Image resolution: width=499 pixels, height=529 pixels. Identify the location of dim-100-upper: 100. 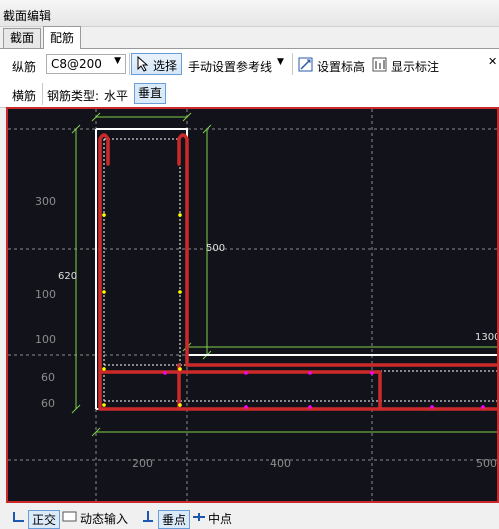
(45, 294).